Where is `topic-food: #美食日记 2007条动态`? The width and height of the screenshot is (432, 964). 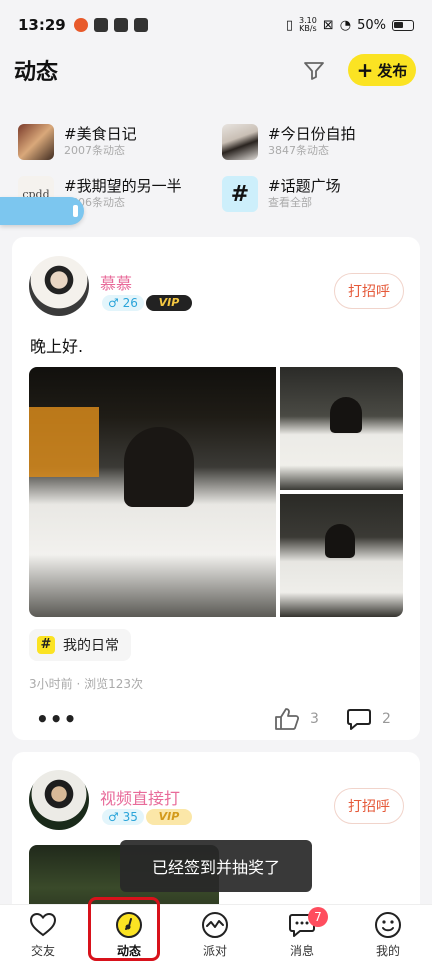 topic-food: #美食日记 2007条动态 is located at coordinates (118, 142).